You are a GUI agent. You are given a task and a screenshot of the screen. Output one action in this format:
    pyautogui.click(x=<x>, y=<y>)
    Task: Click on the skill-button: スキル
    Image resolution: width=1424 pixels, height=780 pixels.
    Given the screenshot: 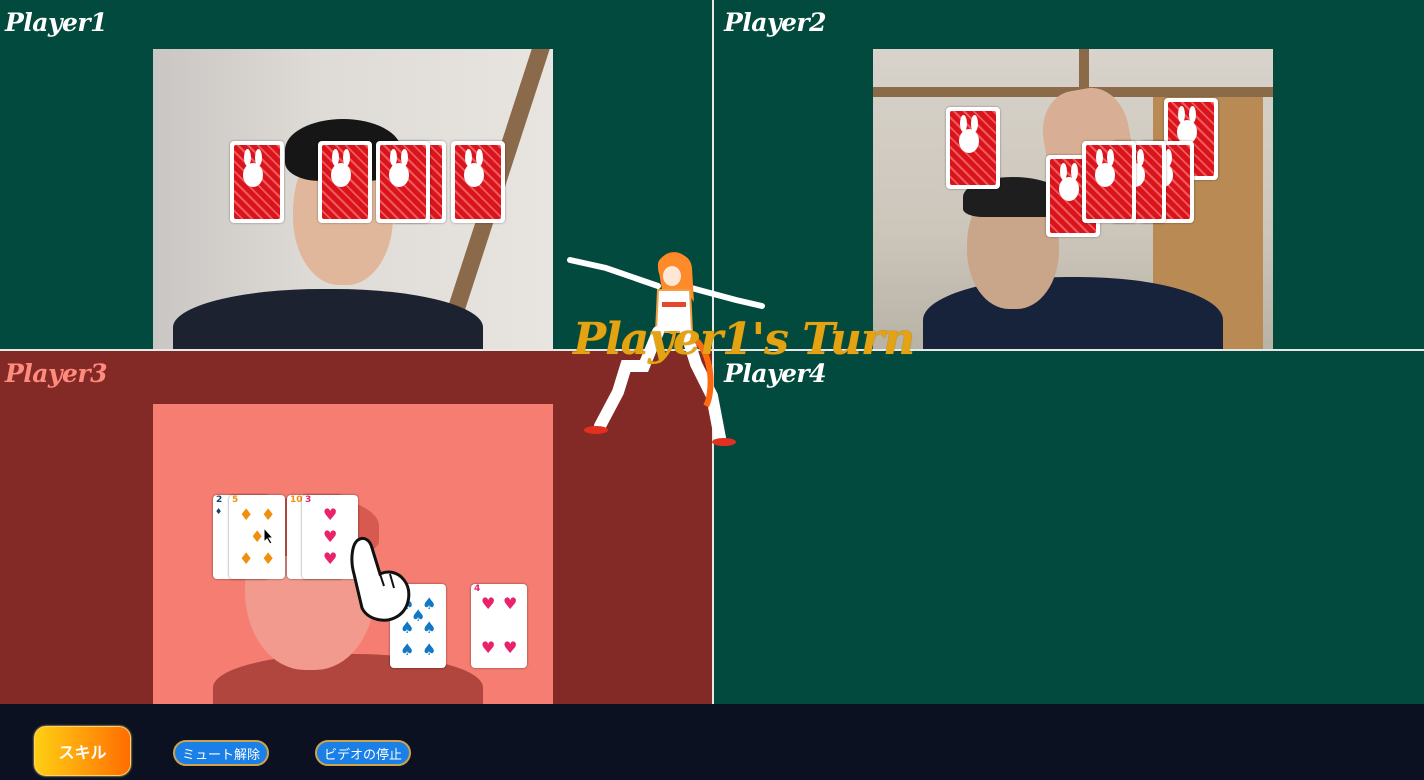 What is the action you would take?
    pyautogui.click(x=82, y=751)
    